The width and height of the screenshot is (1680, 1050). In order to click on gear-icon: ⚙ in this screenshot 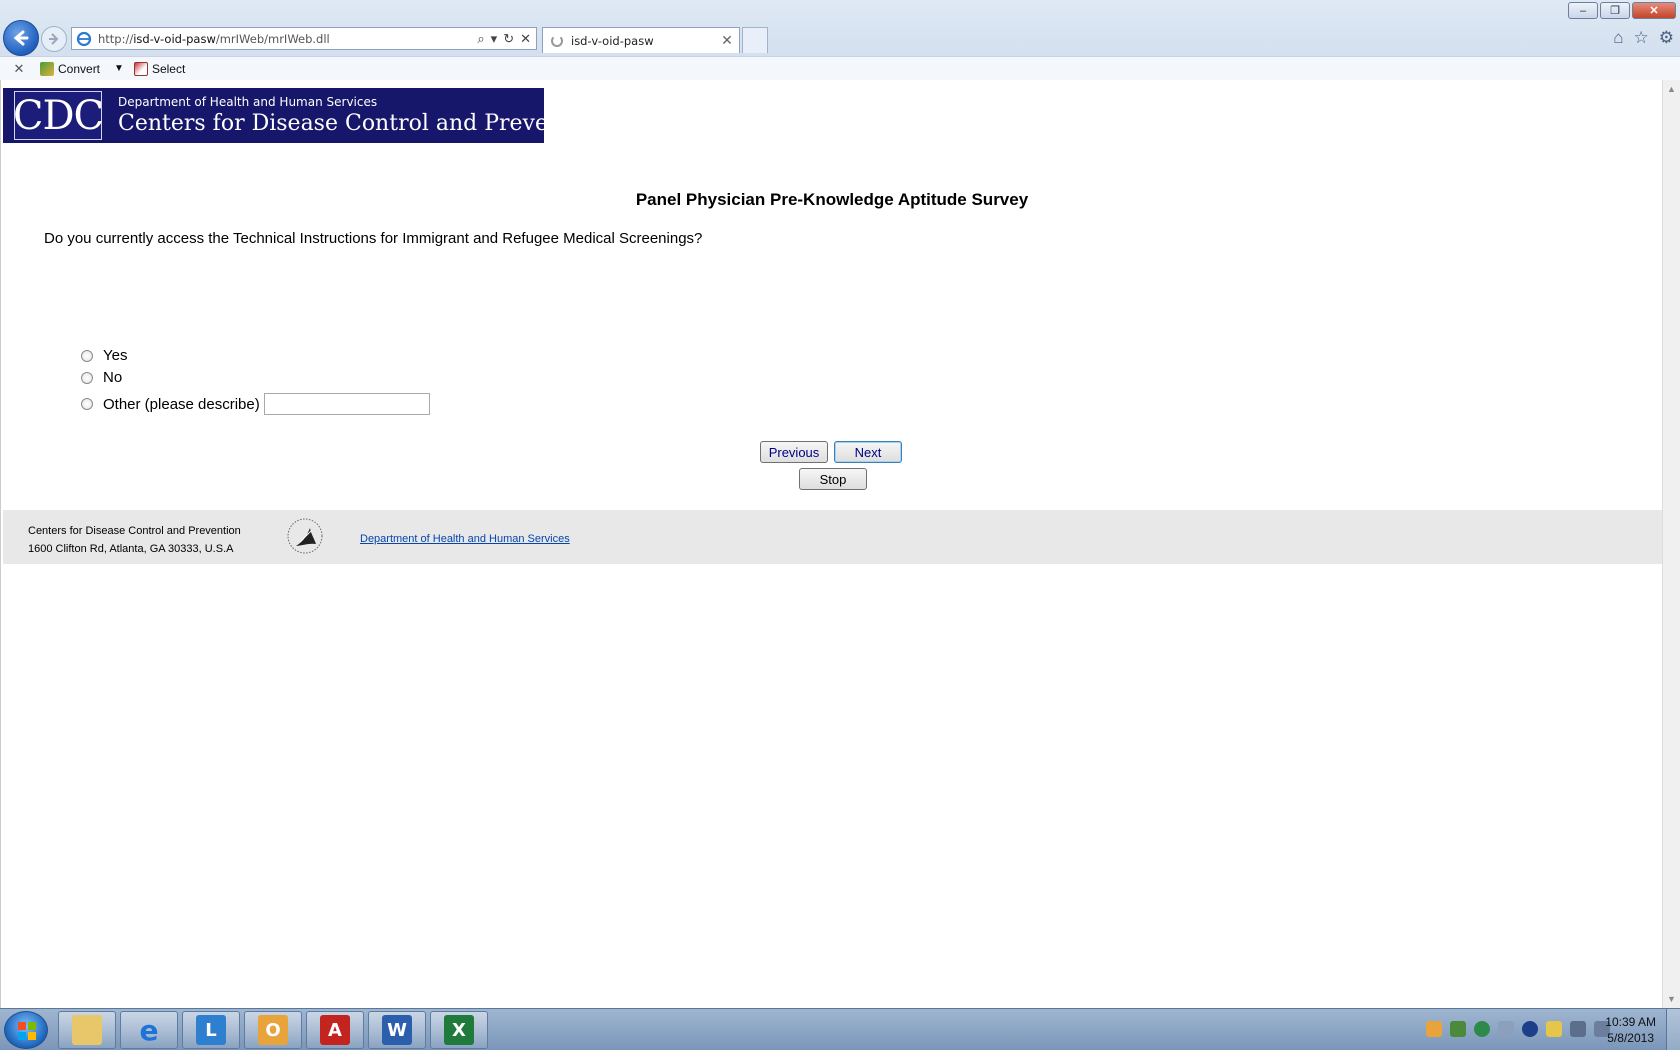, I will do `click(1666, 38)`.